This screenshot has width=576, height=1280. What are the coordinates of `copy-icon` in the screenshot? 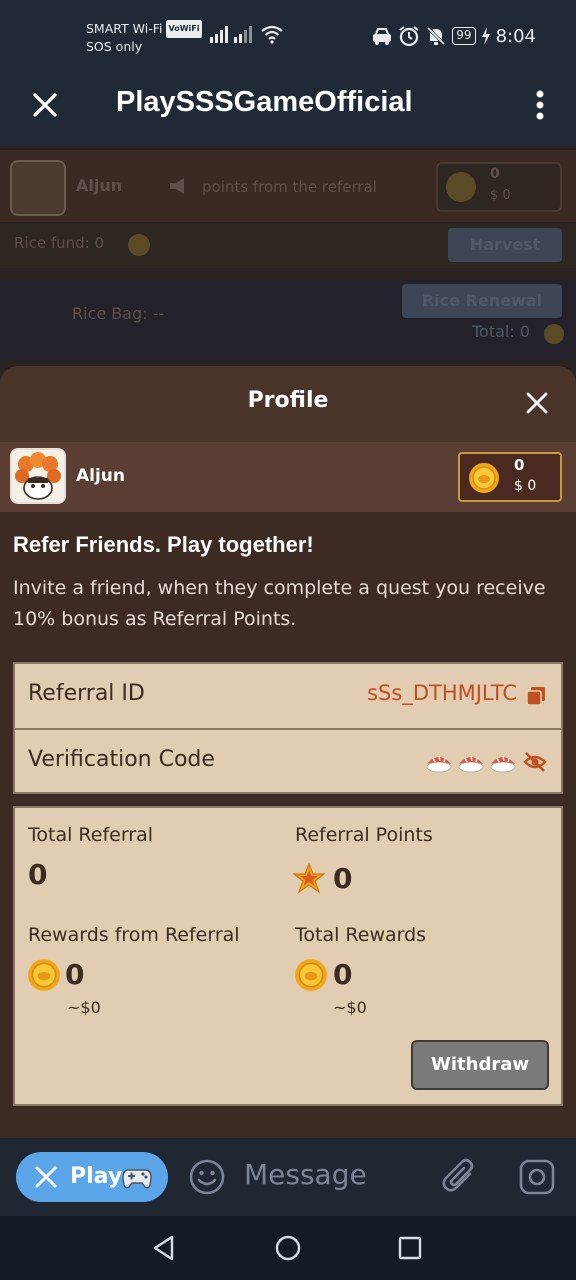 It's located at (536, 696).